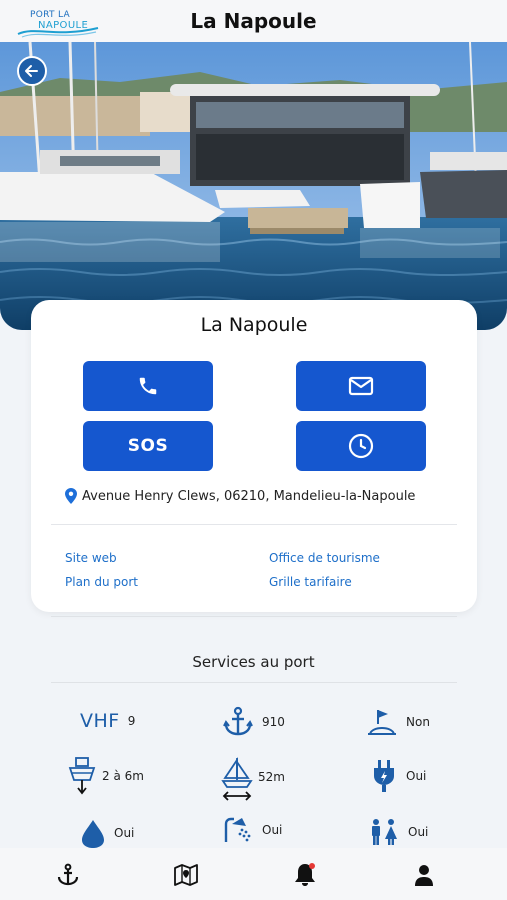 The image size is (507, 900). I want to click on service-fuel: Non, so click(398, 722).